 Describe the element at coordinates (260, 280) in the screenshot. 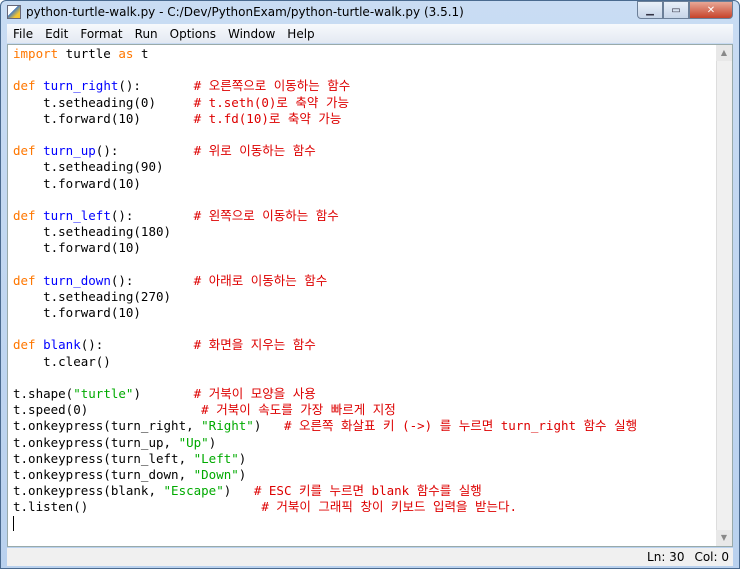

I see `comment: # 아래로 이동하는 함수` at that location.